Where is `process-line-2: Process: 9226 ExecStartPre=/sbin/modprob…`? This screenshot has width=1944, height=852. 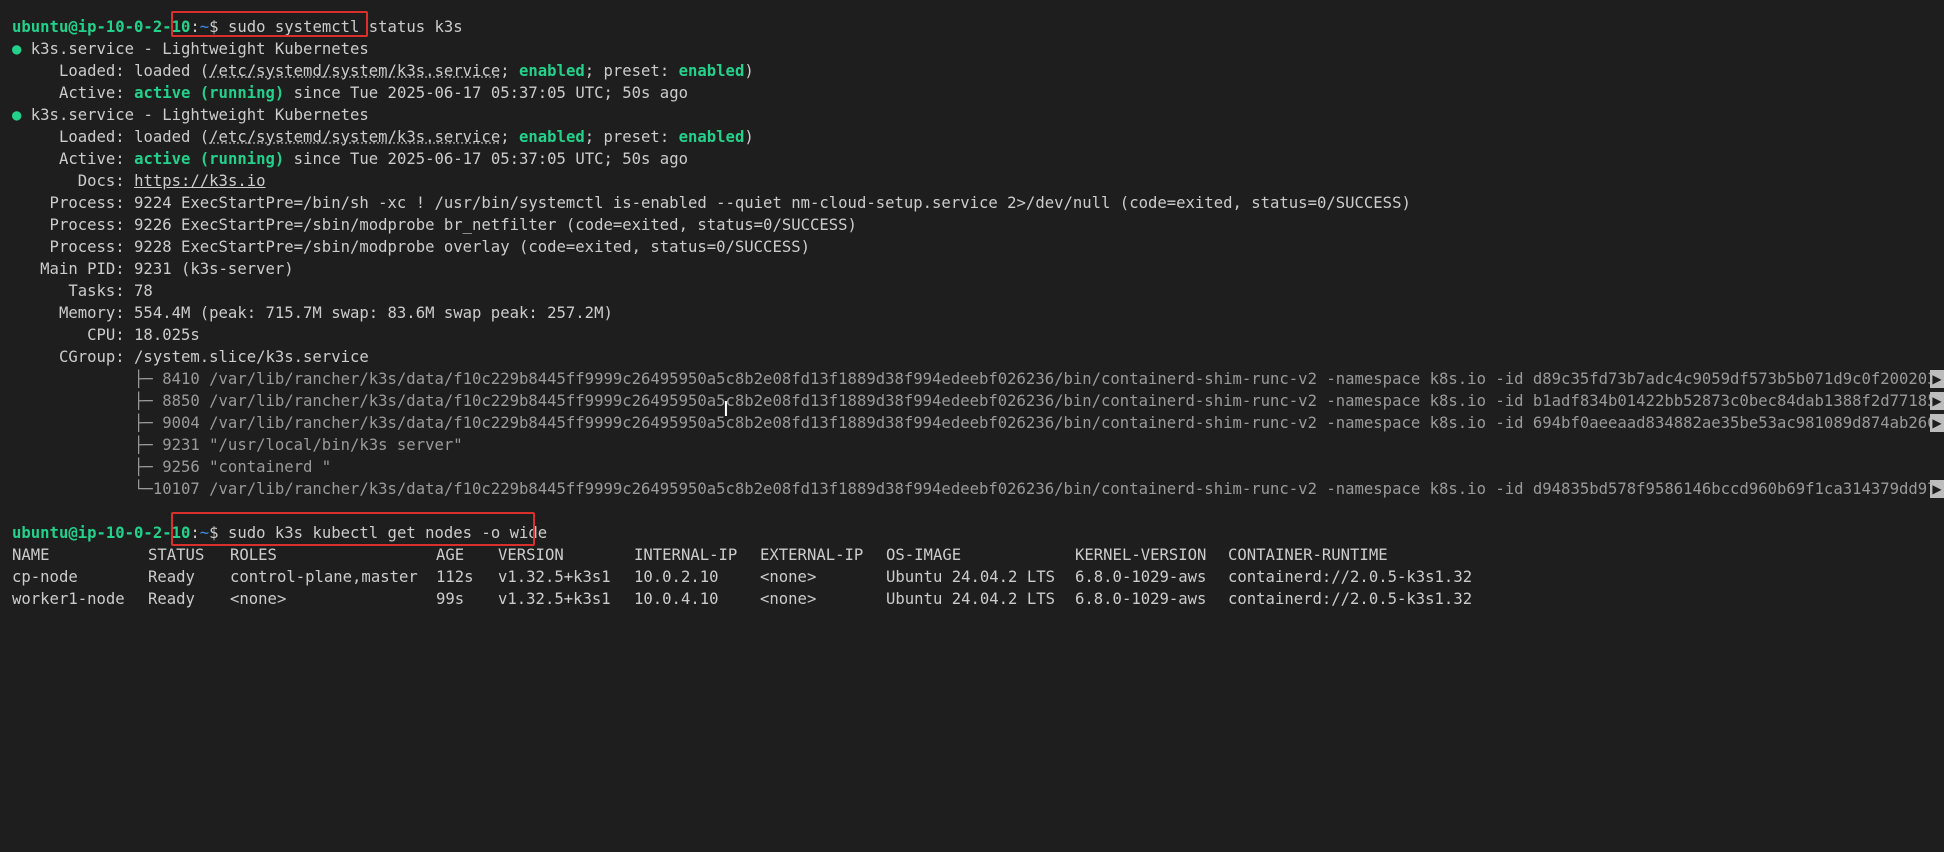 process-line-2: Process: 9226 ExecStartPre=/sbin/modprob… is located at coordinates (434, 225).